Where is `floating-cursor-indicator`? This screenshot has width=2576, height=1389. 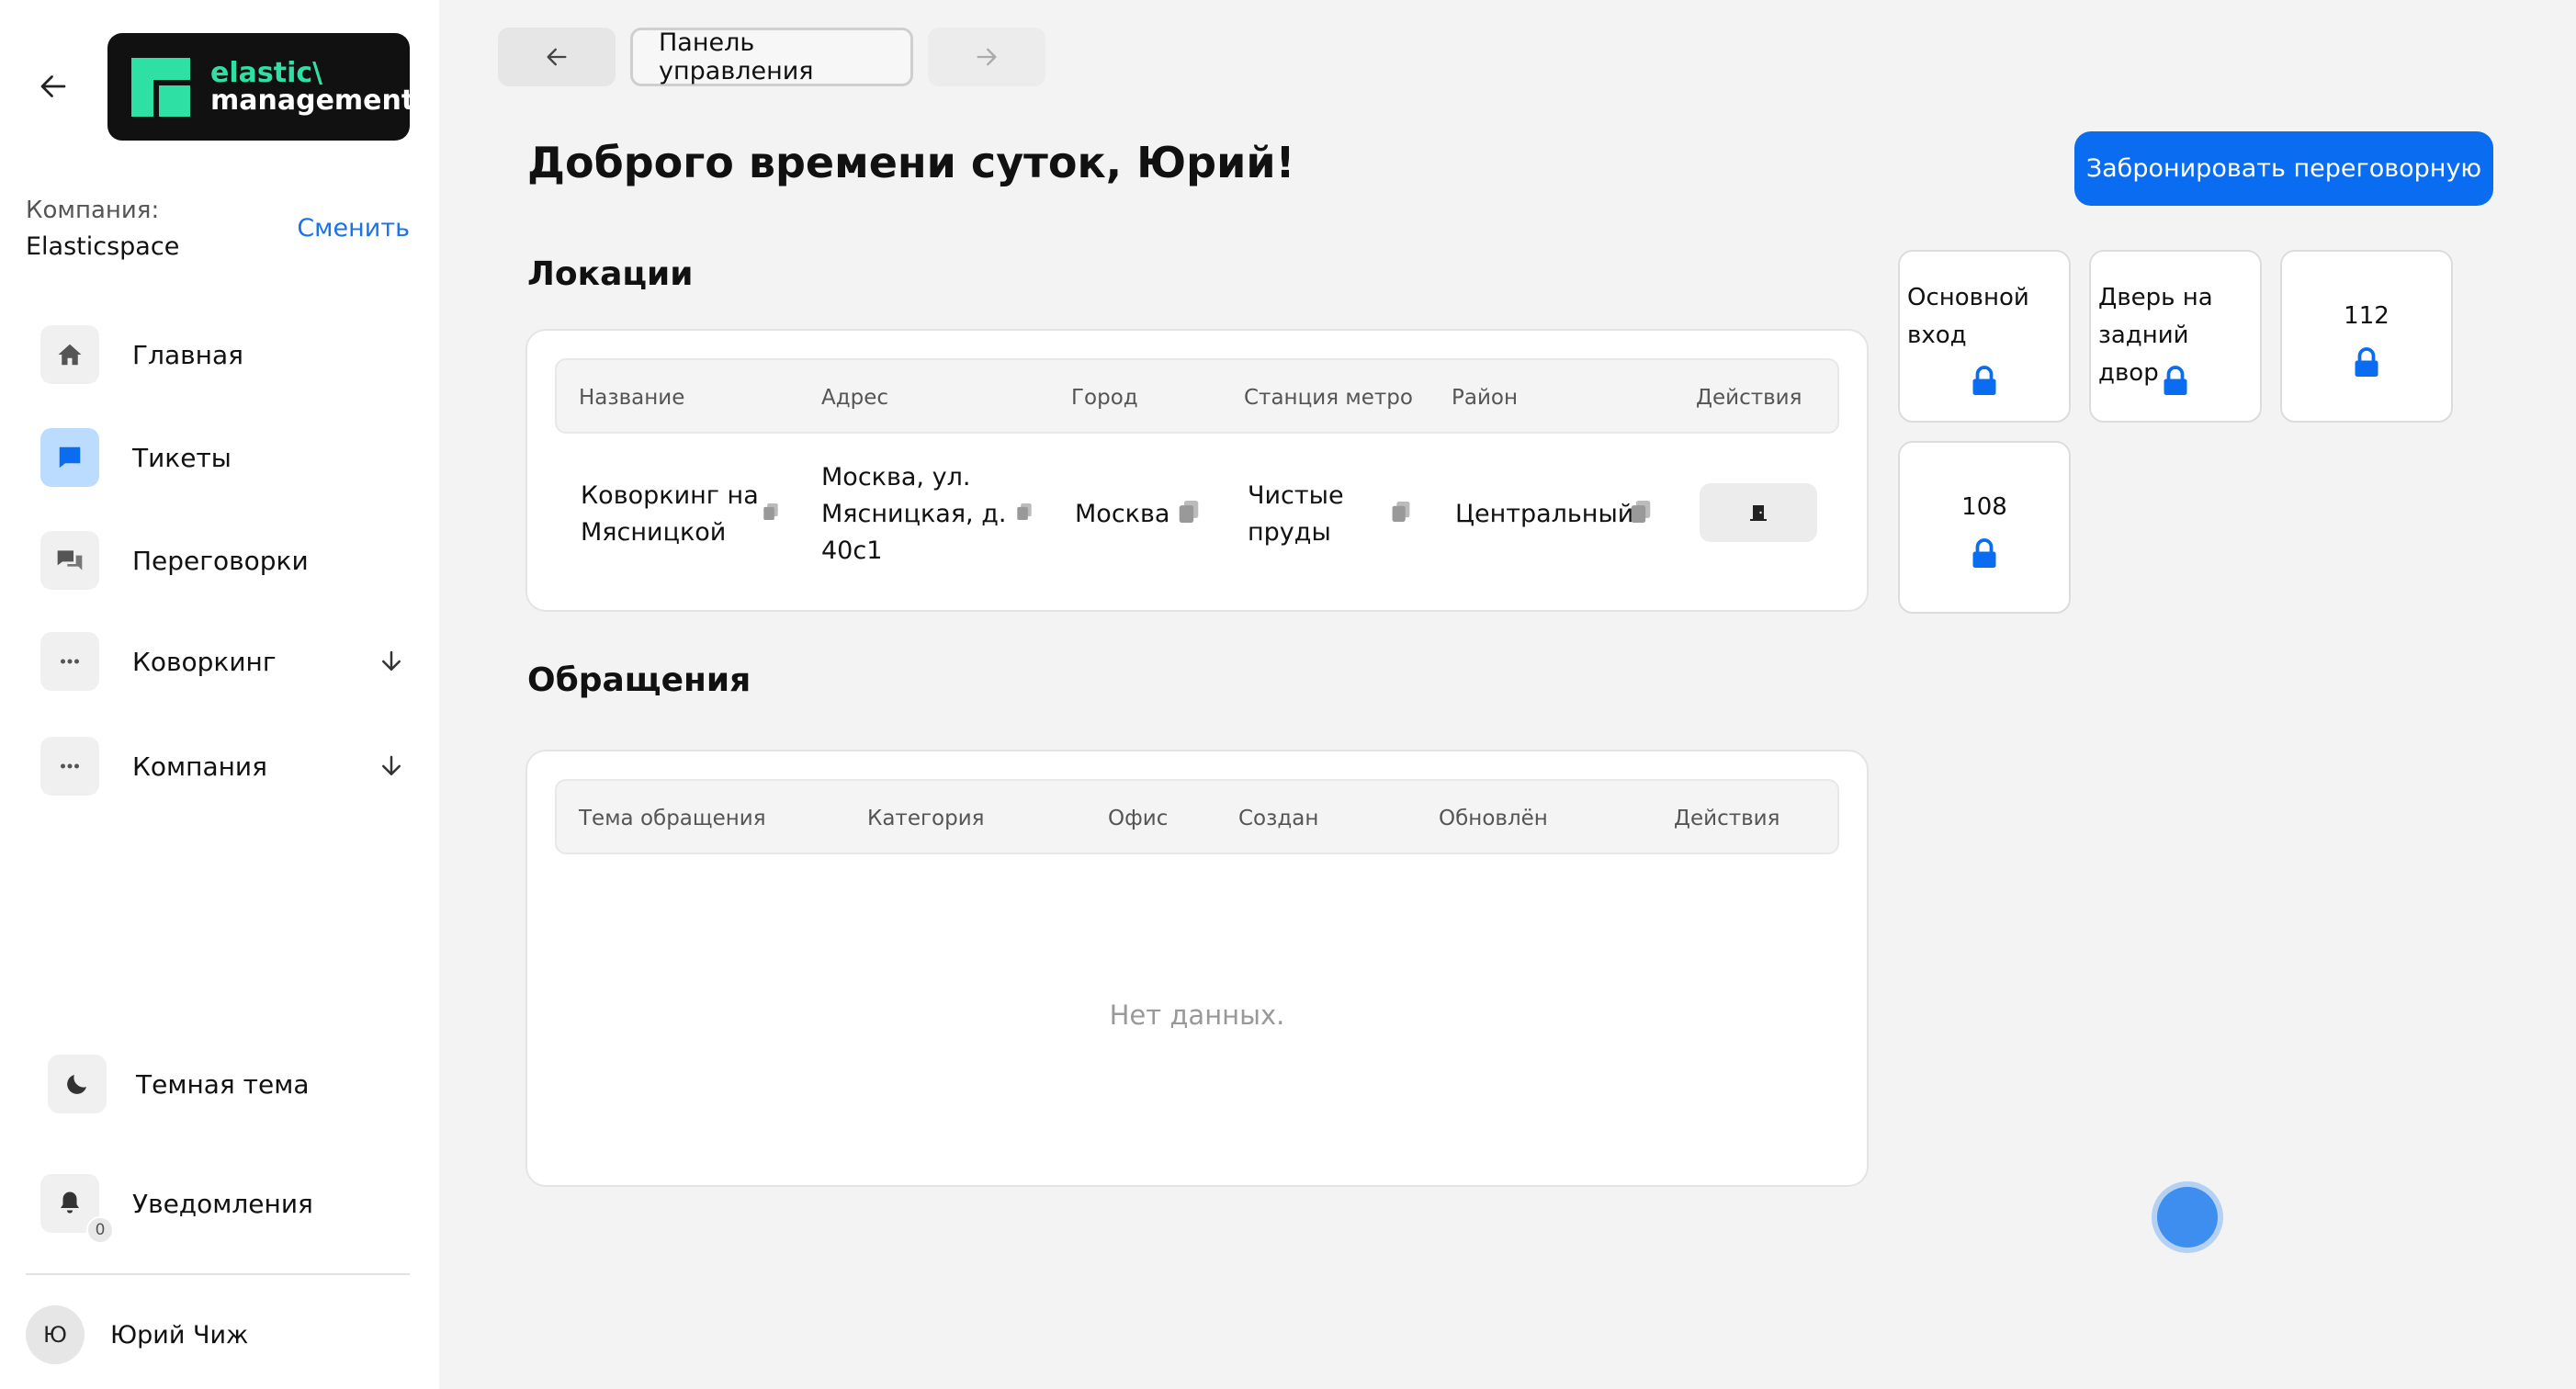
floating-cursor-indicator is located at coordinates (2187, 1217).